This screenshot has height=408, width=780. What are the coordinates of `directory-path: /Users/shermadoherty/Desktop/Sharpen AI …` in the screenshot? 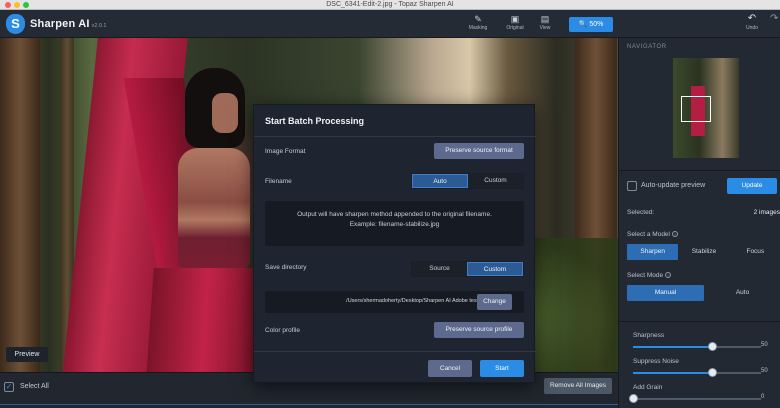 It's located at (413, 301).